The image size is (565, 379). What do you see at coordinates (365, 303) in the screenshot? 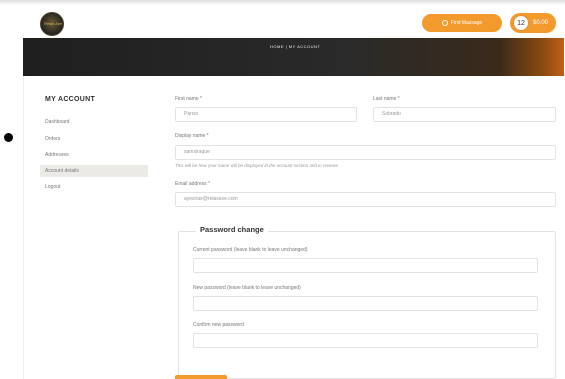
I see `new-password-input` at bounding box center [365, 303].